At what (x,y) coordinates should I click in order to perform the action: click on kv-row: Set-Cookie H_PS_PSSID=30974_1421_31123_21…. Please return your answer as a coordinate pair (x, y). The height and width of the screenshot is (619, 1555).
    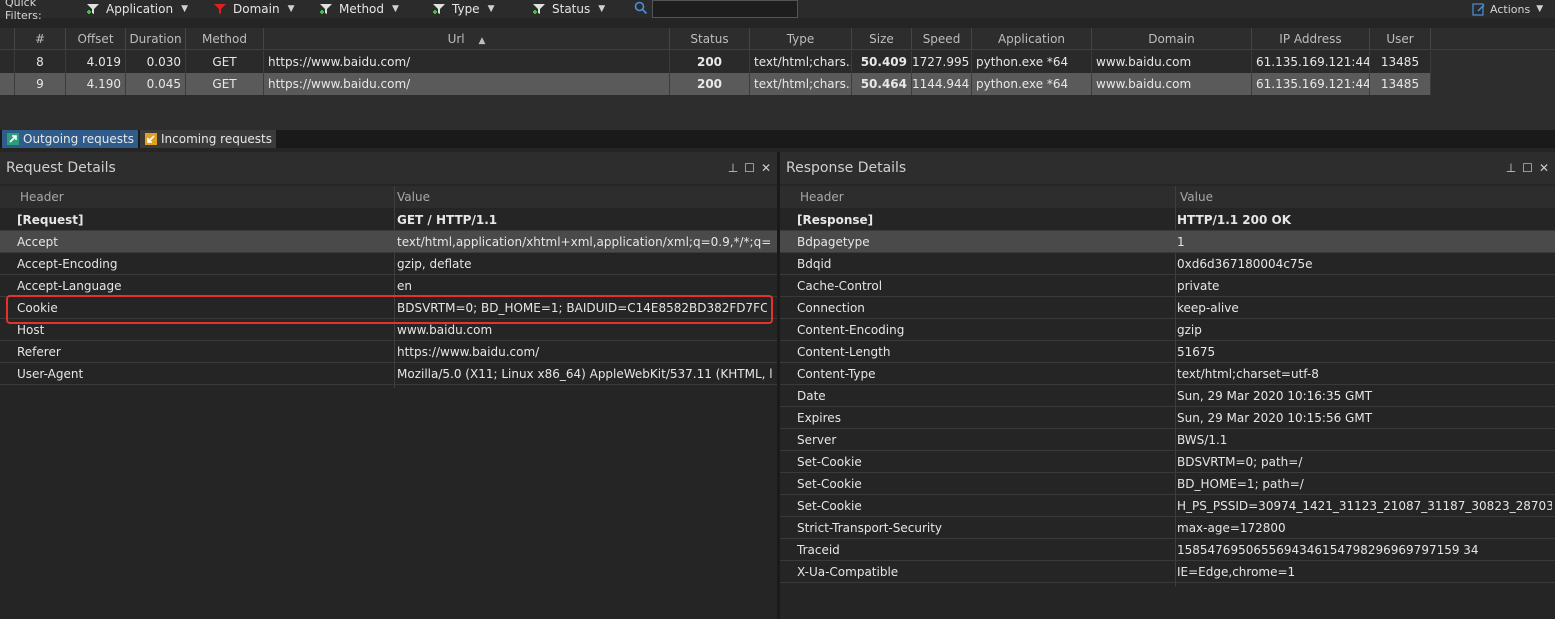
    Looking at the image, I should click on (1167, 506).